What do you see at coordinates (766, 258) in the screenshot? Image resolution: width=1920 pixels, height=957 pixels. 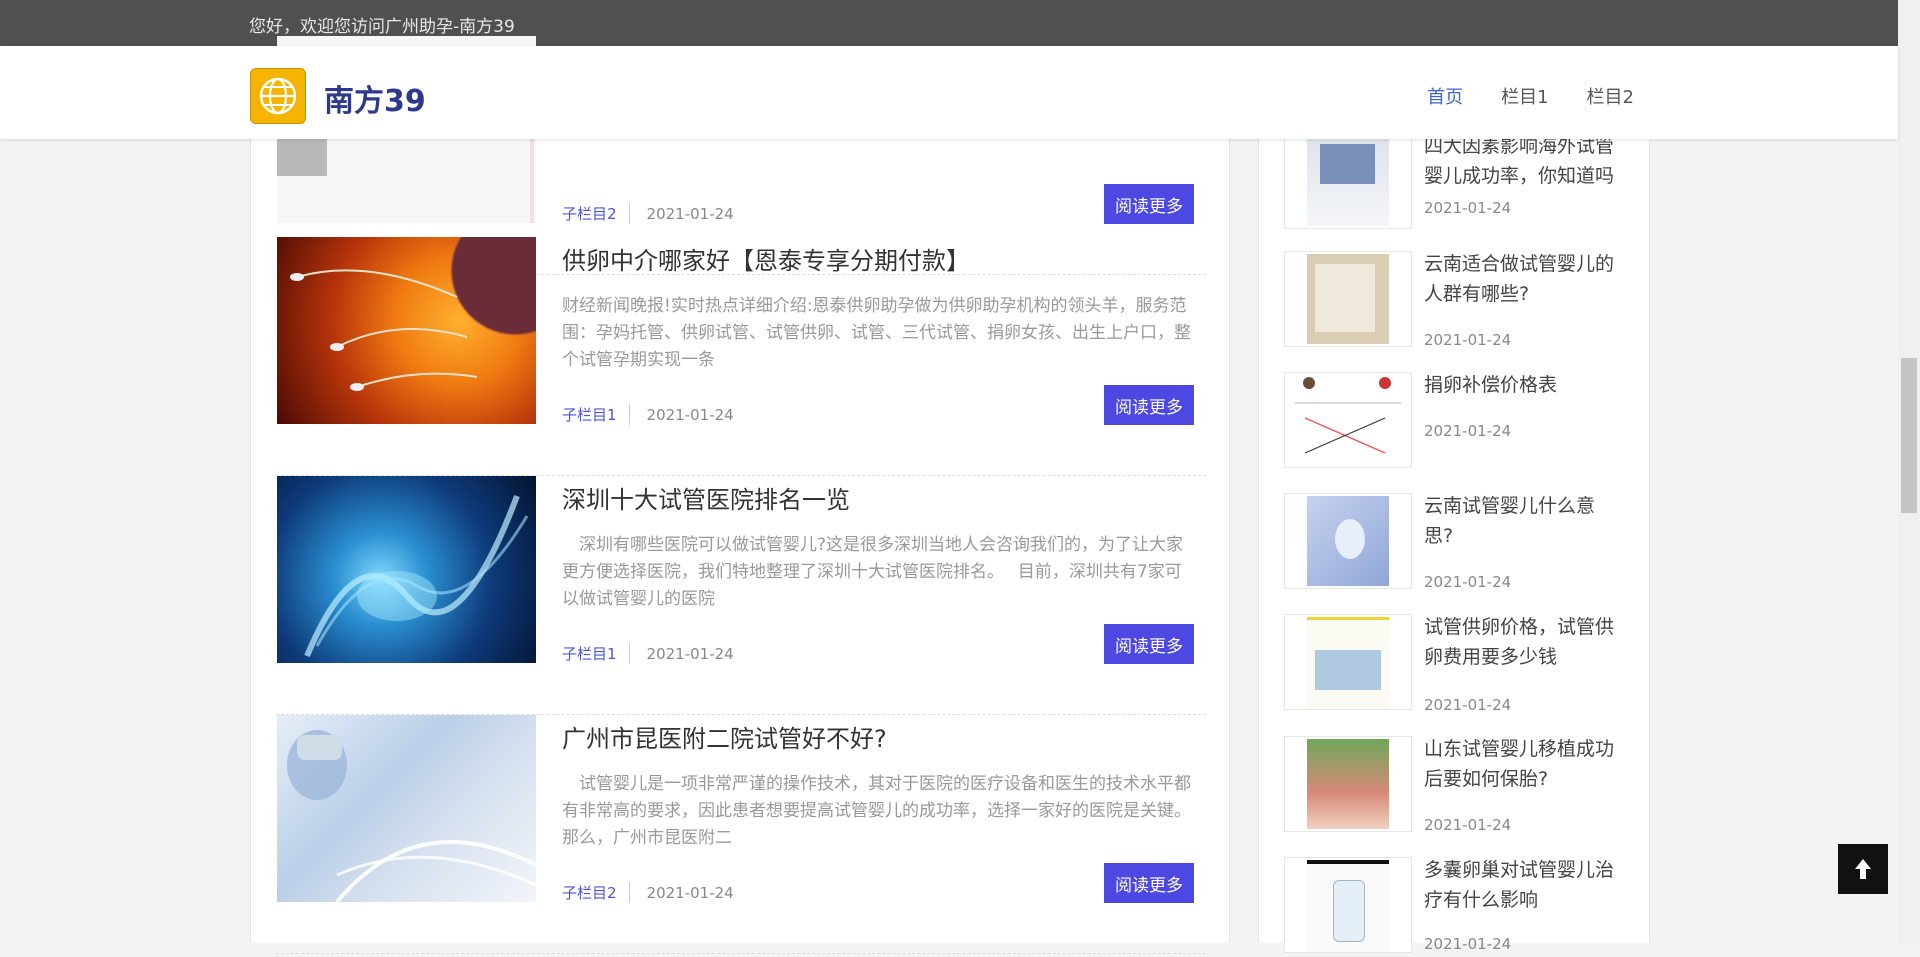 I see `article-title: 供卵中介哪家好【恩泰专享分期付款】` at bounding box center [766, 258].